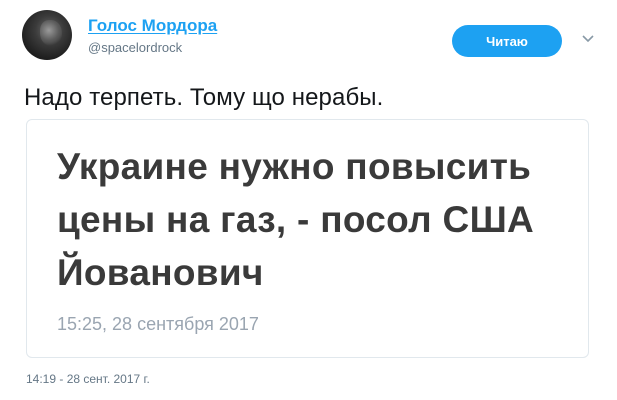 This screenshot has width=617, height=400. What do you see at coordinates (294, 166) in the screenshot?
I see `card-title-line: Украине нужно повысить` at bounding box center [294, 166].